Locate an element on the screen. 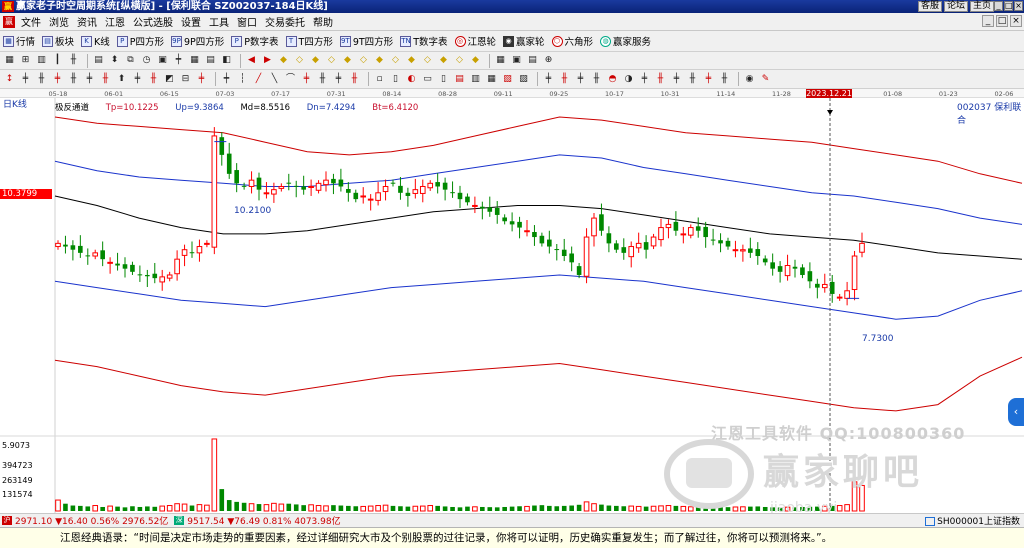  menu-gann: 江恩 is located at coordinates (117, 21).